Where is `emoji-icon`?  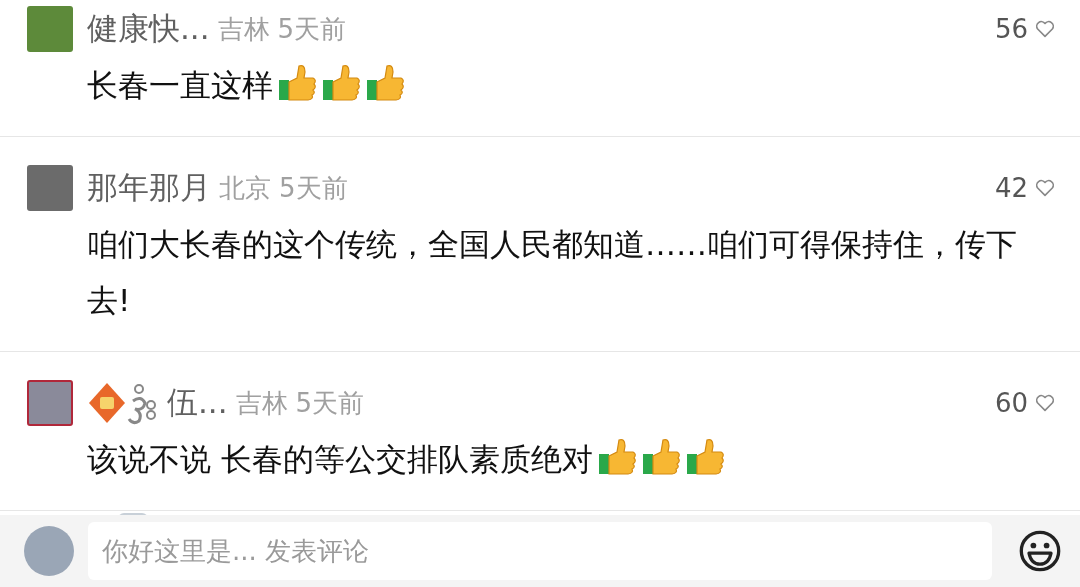
emoji-icon is located at coordinates (1040, 551).